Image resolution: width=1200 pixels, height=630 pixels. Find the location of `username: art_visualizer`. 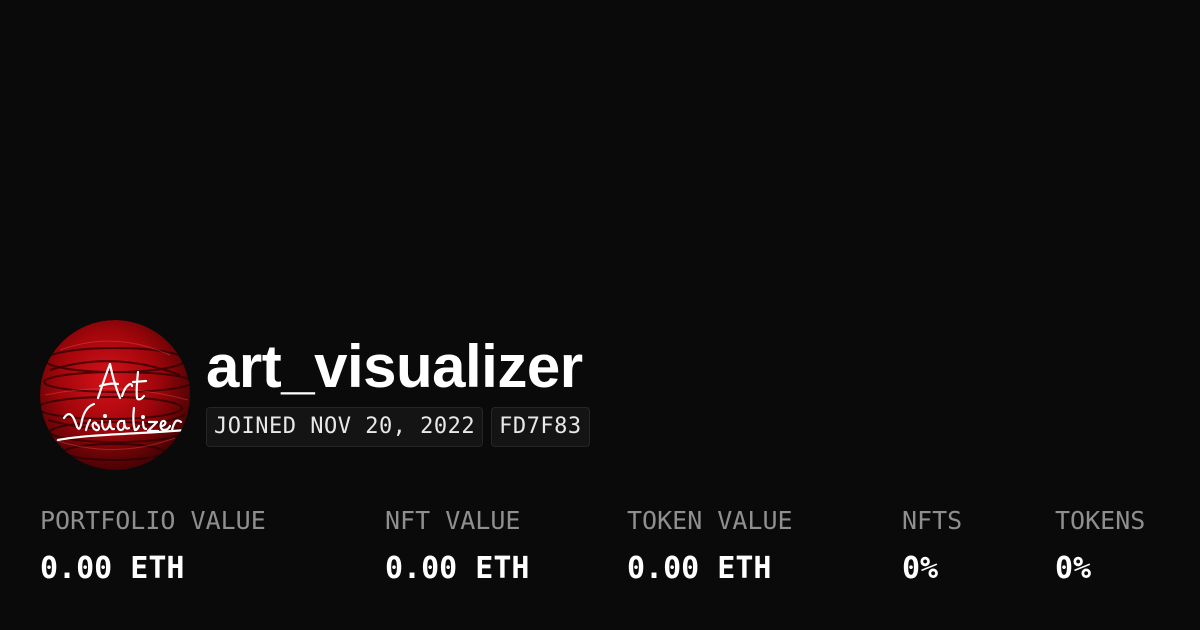

username: art_visualizer is located at coordinates (394, 366).